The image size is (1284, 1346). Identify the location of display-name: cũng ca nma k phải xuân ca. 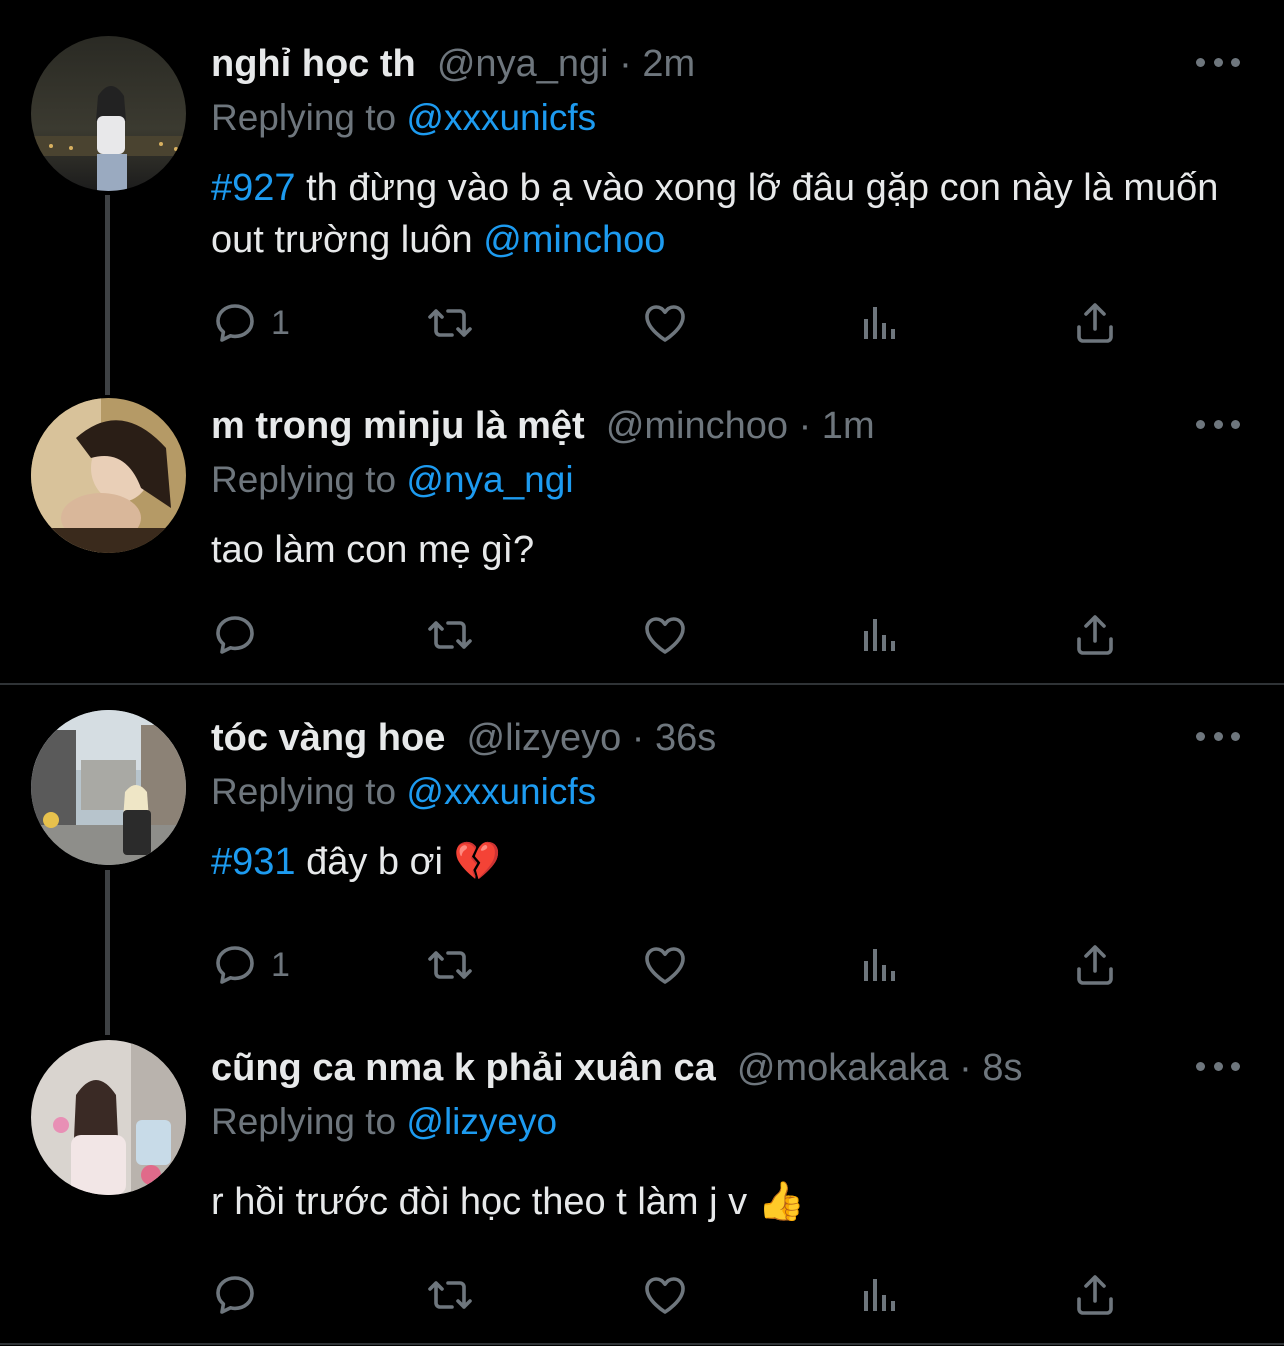
(463, 1068).